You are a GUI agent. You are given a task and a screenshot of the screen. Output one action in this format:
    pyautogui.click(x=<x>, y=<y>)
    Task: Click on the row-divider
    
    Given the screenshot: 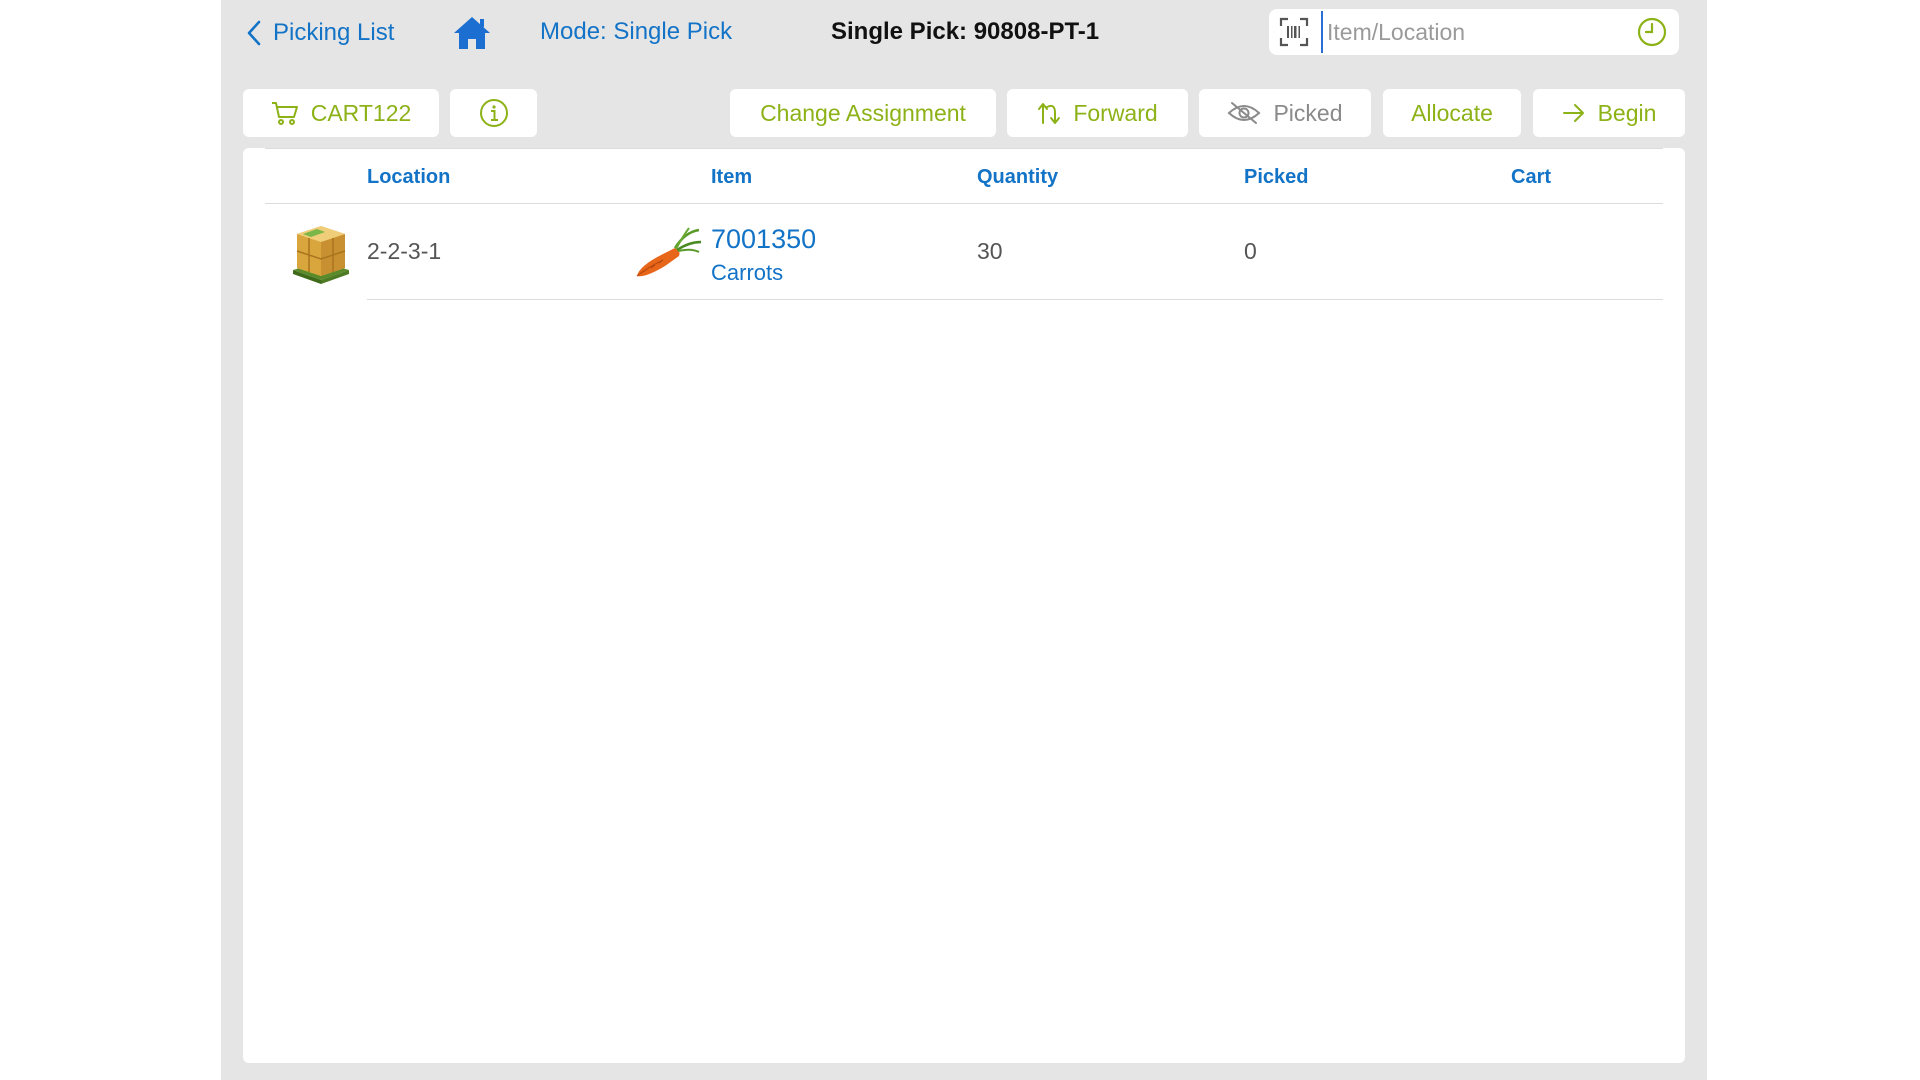 What is the action you would take?
    pyautogui.click(x=1015, y=299)
    